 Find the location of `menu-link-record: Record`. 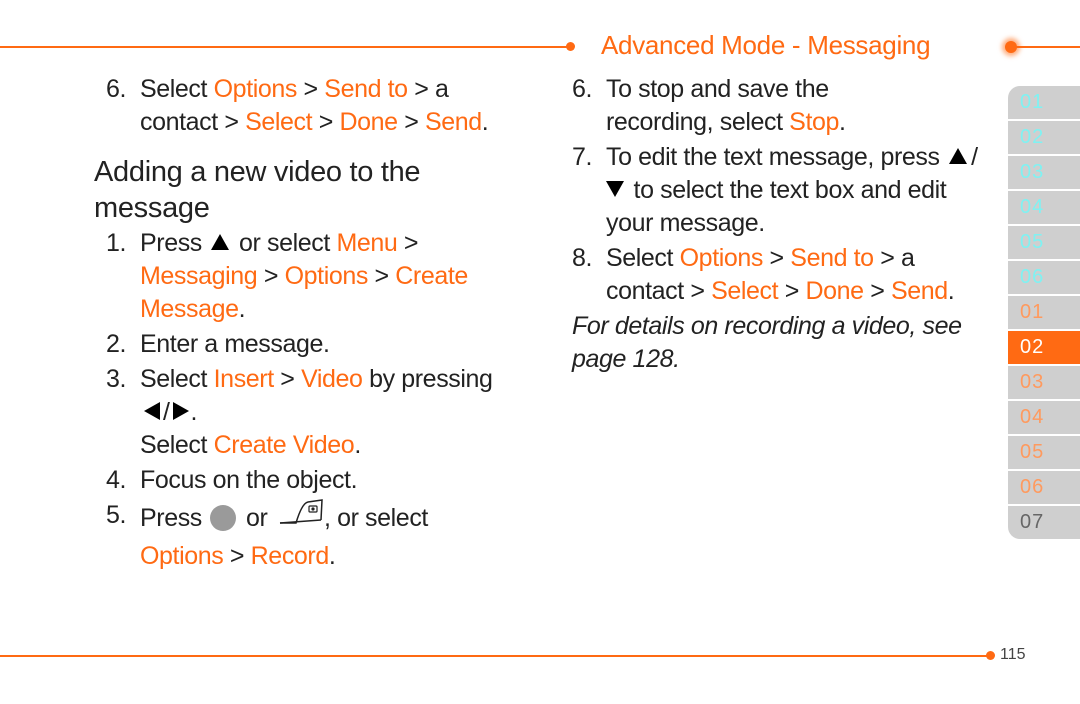

menu-link-record: Record is located at coordinates (290, 556).